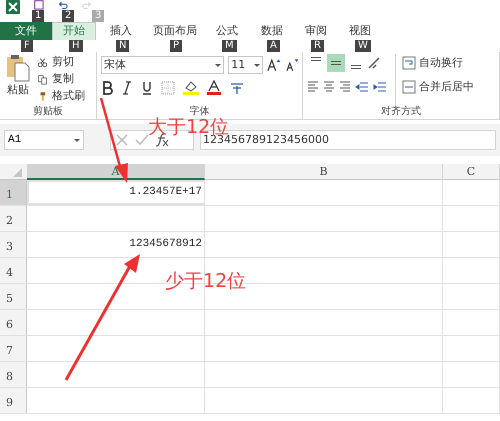  What do you see at coordinates (409, 63) in the screenshot?
I see `wrap-text-icon` at bounding box center [409, 63].